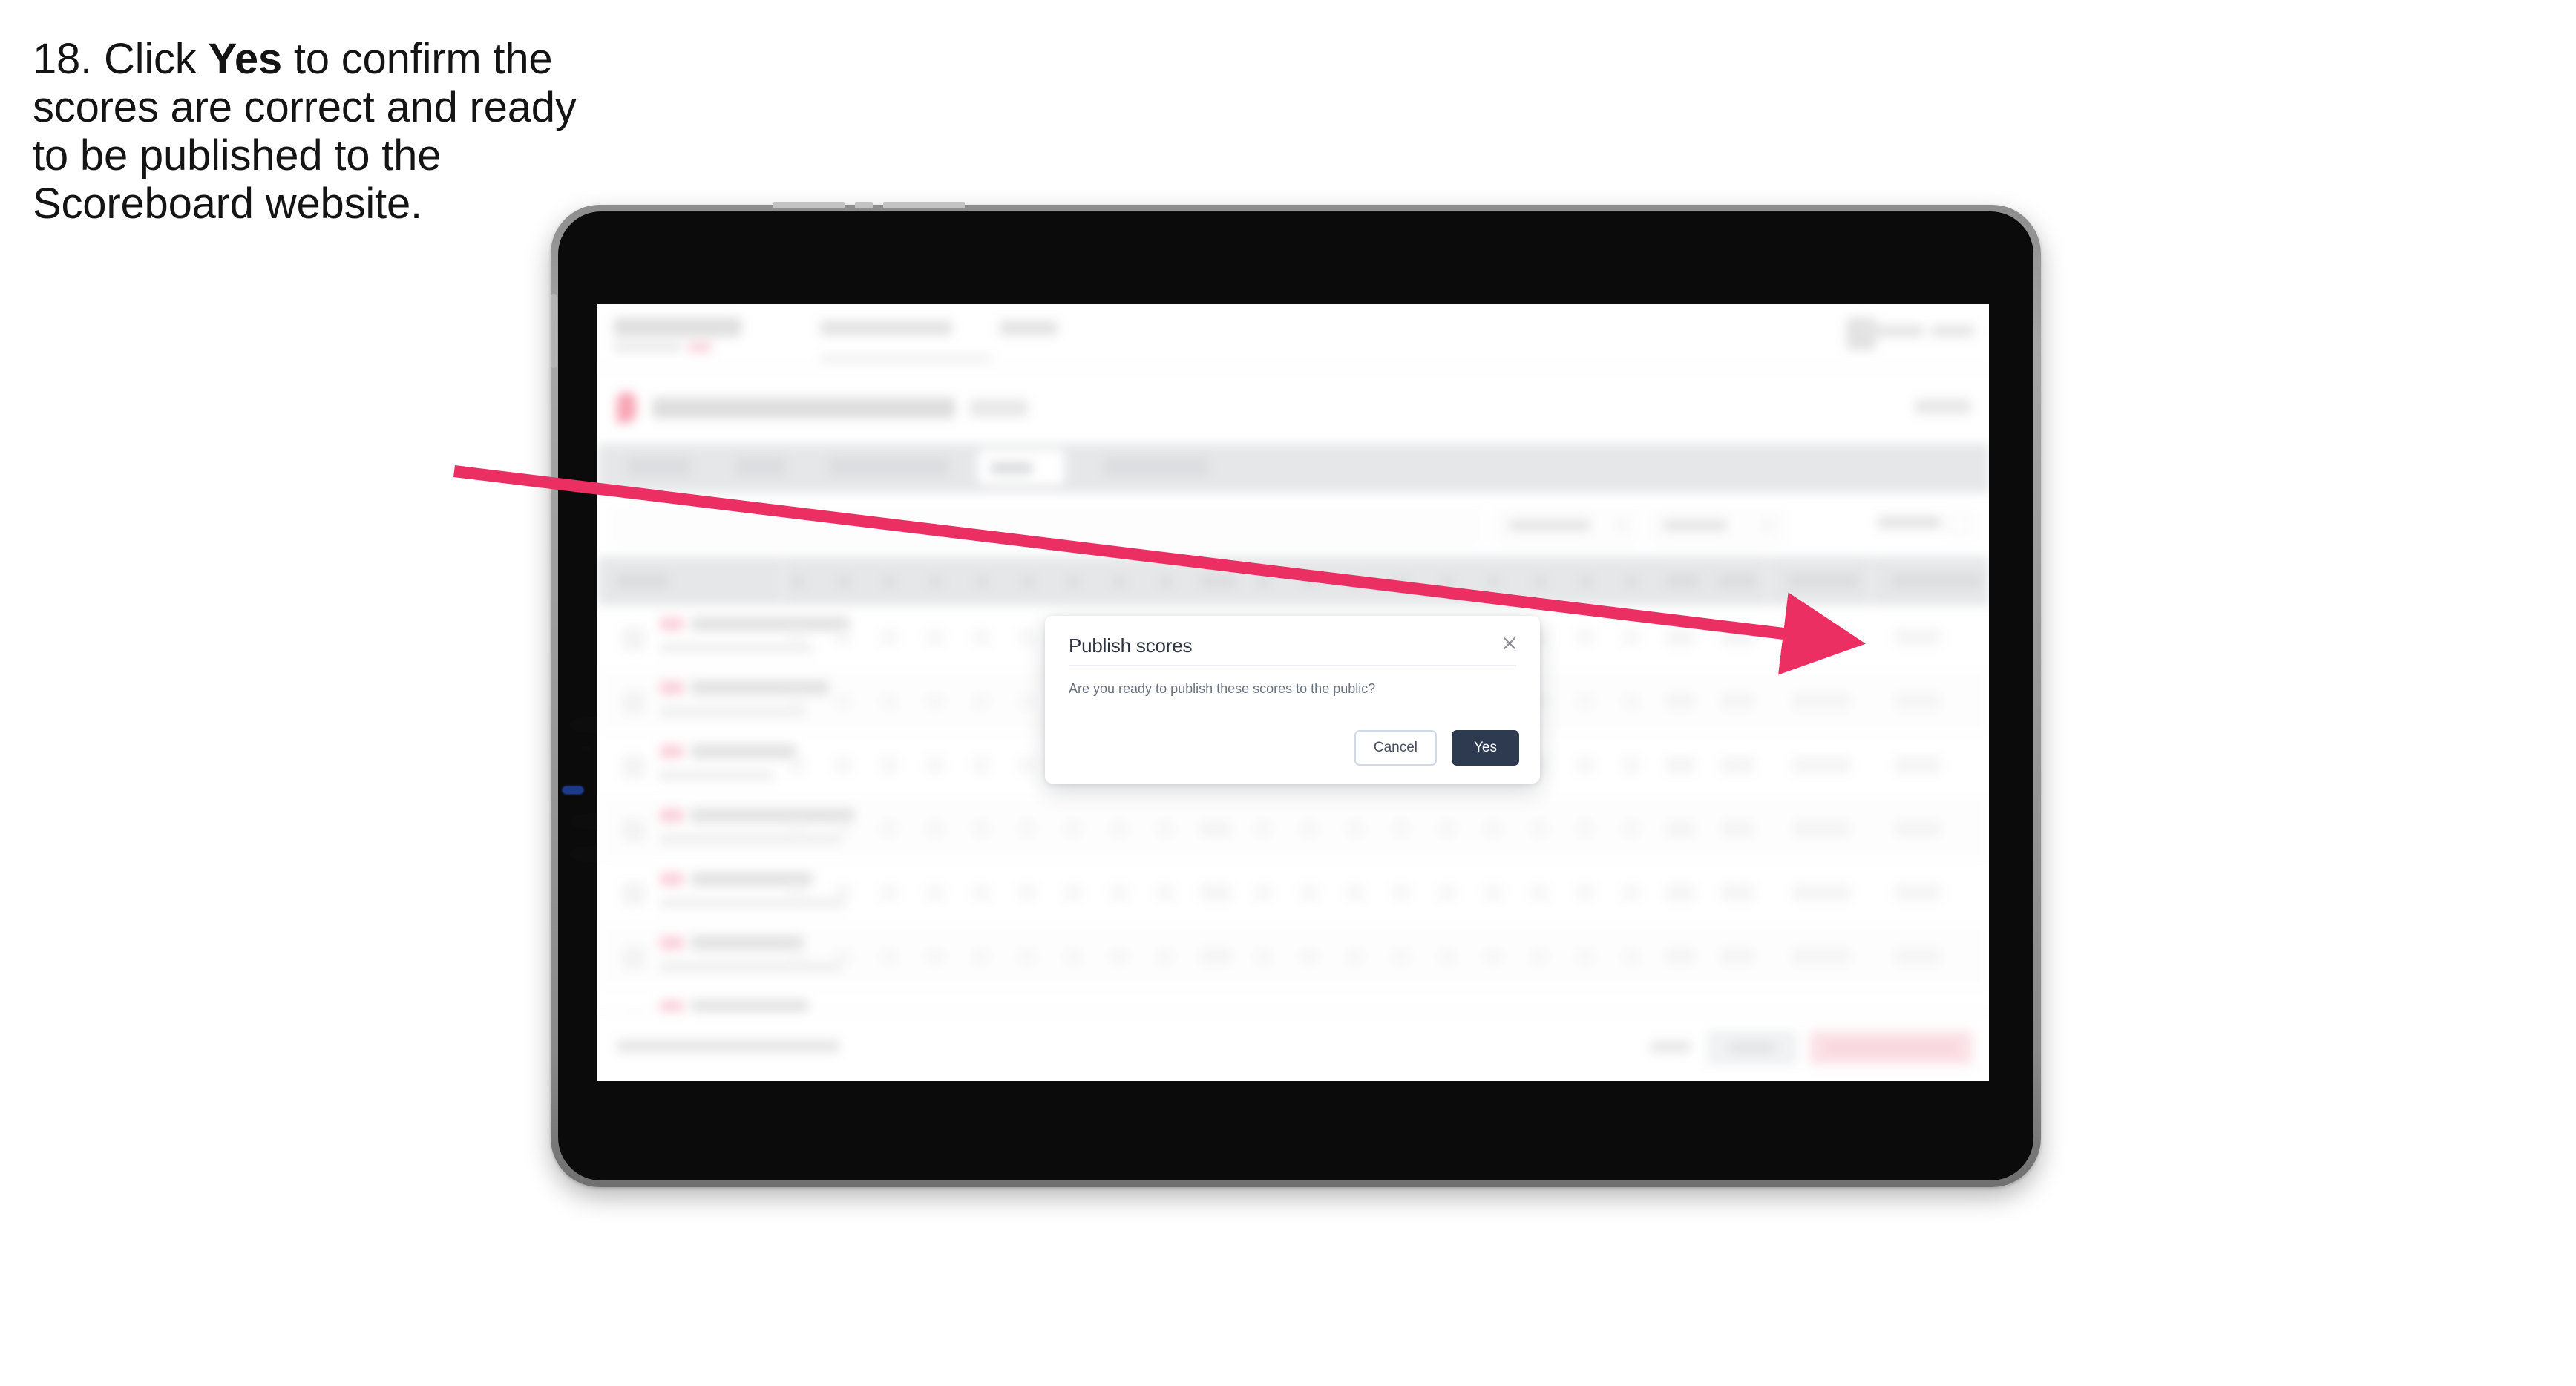  Describe the element at coordinates (1395, 748) in the screenshot. I see `cancel-button: Cancel` at that location.